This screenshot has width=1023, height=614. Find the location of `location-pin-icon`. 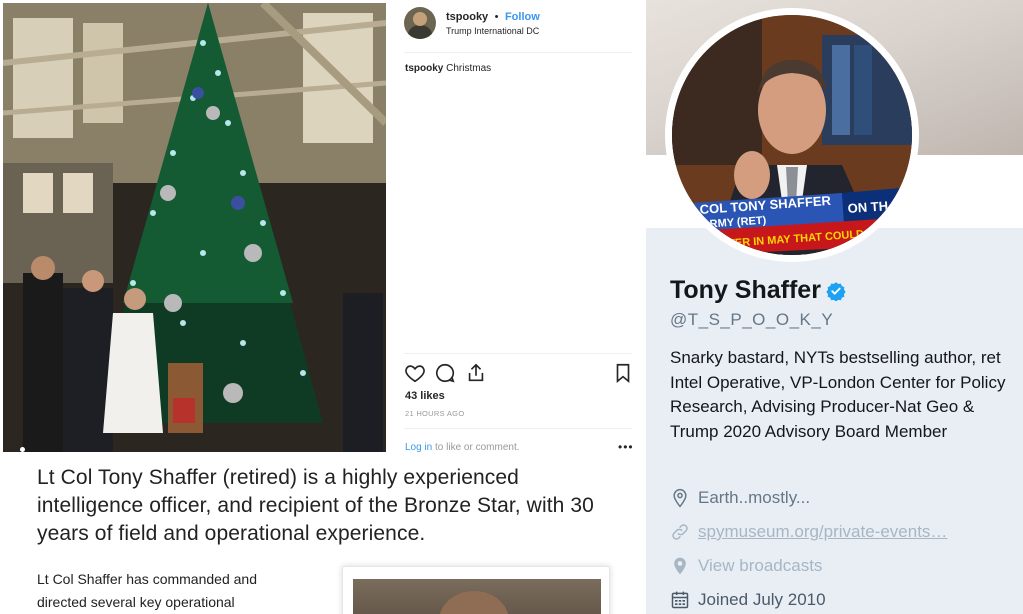

location-pin-icon is located at coordinates (680, 498).